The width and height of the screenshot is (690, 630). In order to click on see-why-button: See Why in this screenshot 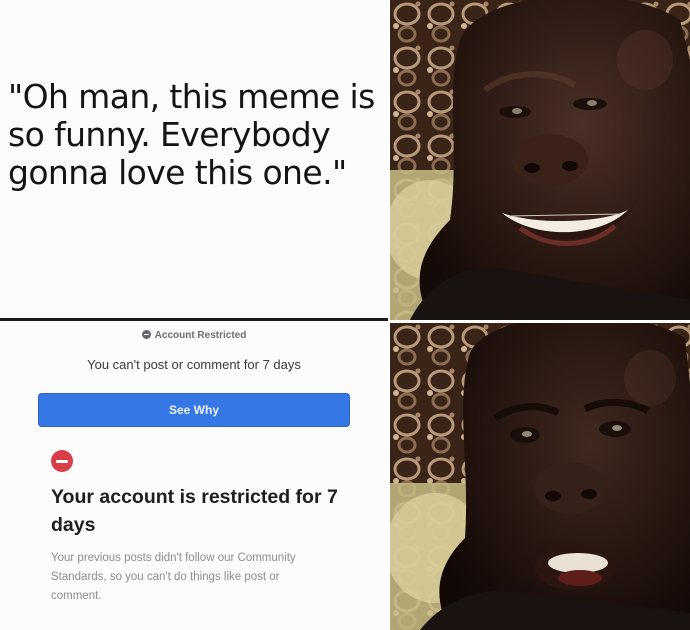, I will do `click(194, 410)`.